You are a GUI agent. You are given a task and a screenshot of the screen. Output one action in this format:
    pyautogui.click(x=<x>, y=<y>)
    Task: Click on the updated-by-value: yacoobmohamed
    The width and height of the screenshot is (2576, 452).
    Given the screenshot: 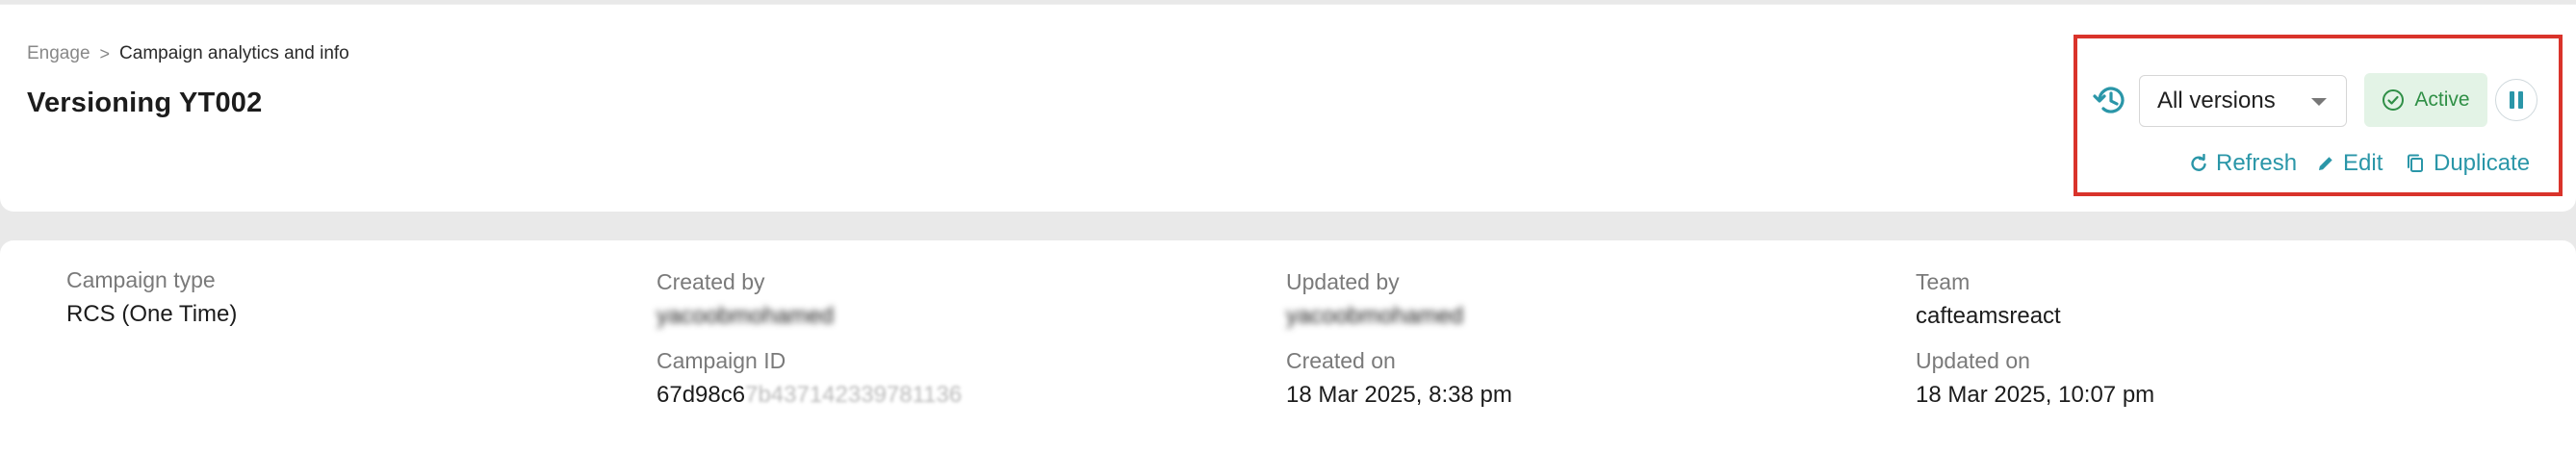 What is the action you would take?
    pyautogui.click(x=1375, y=316)
    